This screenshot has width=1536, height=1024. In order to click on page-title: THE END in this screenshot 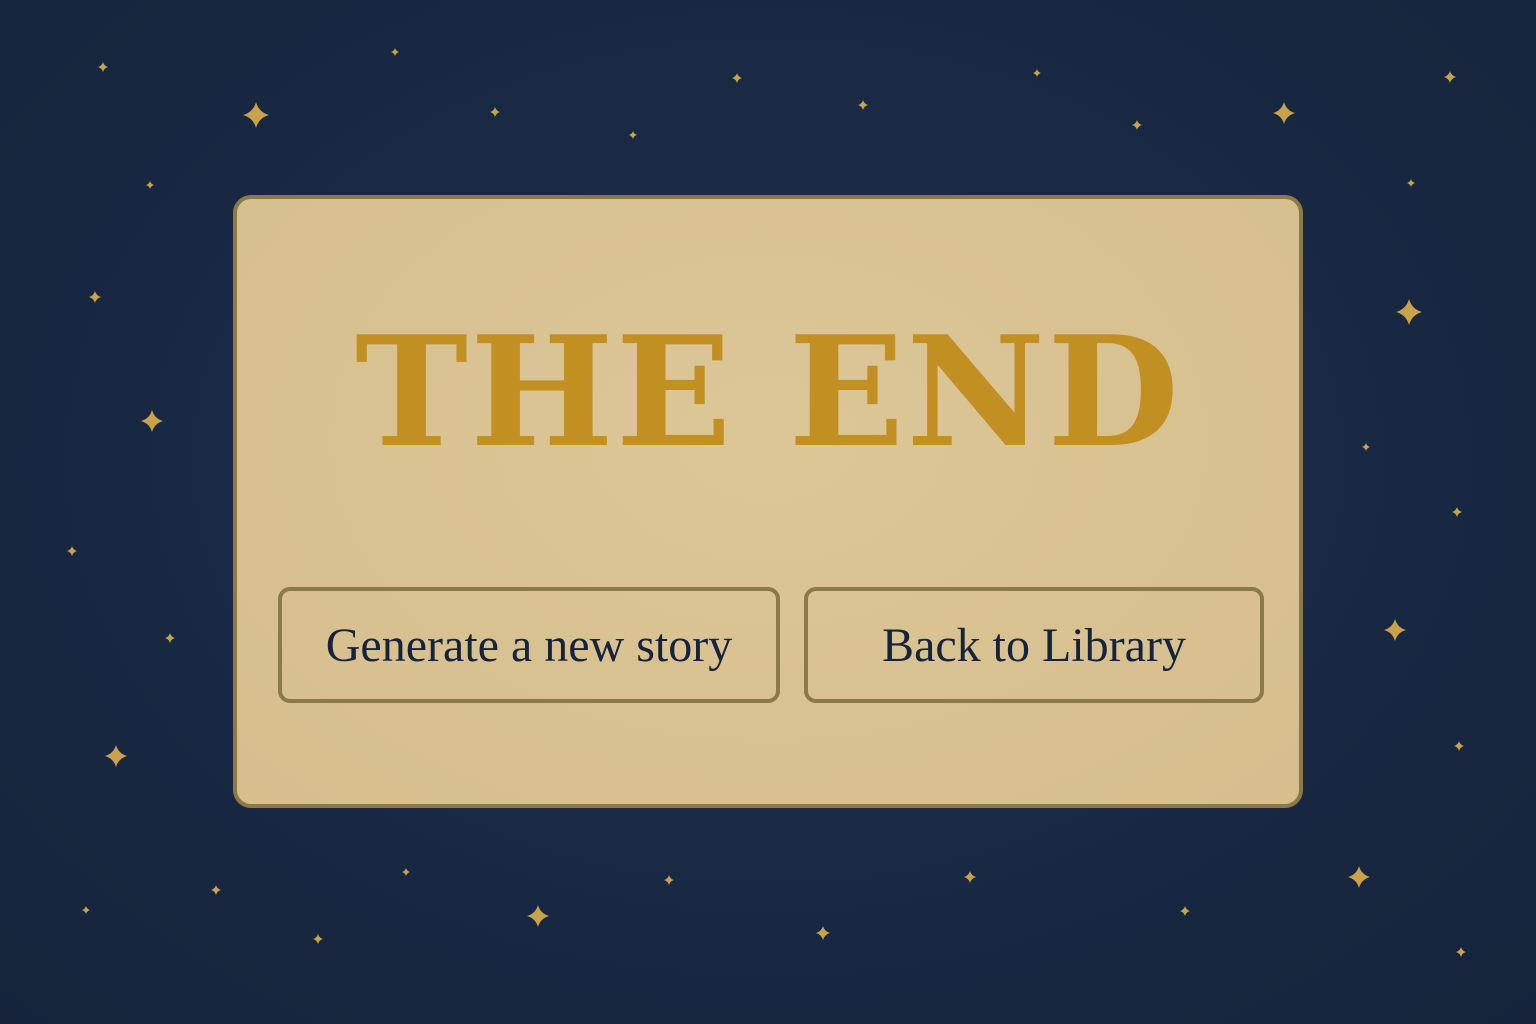, I will do `click(768, 391)`.